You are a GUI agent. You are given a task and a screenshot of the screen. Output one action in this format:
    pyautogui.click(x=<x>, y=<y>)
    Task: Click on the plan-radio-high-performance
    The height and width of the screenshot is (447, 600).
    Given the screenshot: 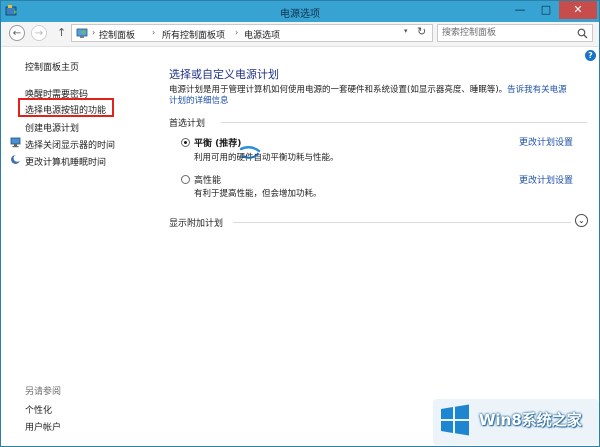 What is the action you would take?
    pyautogui.click(x=185, y=179)
    